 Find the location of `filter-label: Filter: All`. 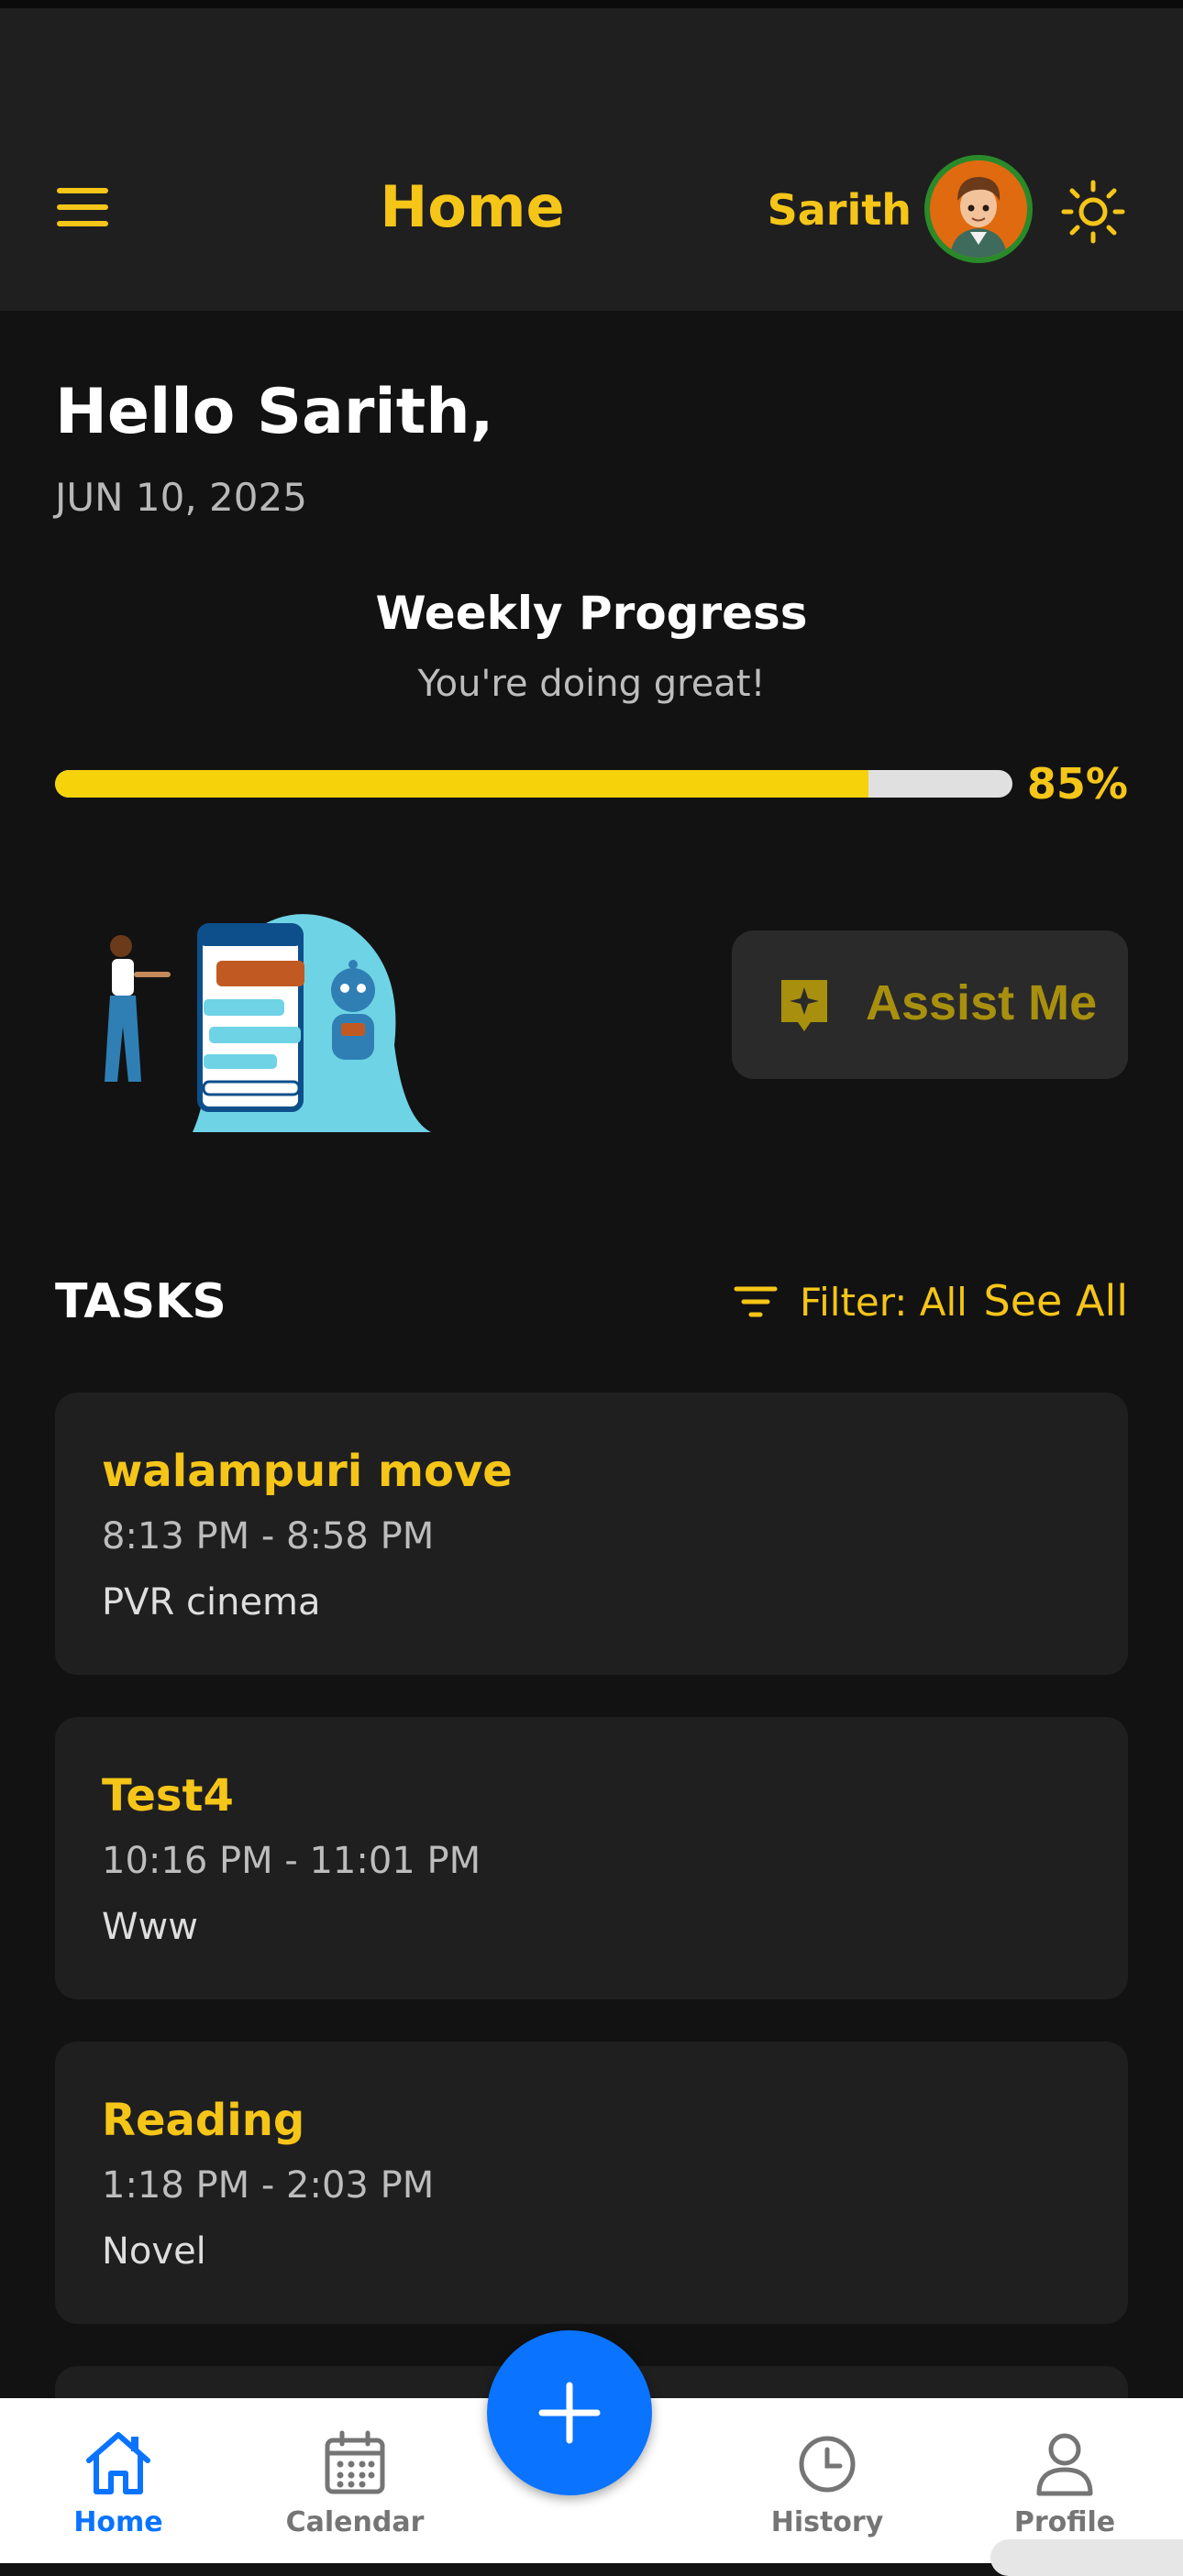

filter-label: Filter: All is located at coordinates (883, 1302).